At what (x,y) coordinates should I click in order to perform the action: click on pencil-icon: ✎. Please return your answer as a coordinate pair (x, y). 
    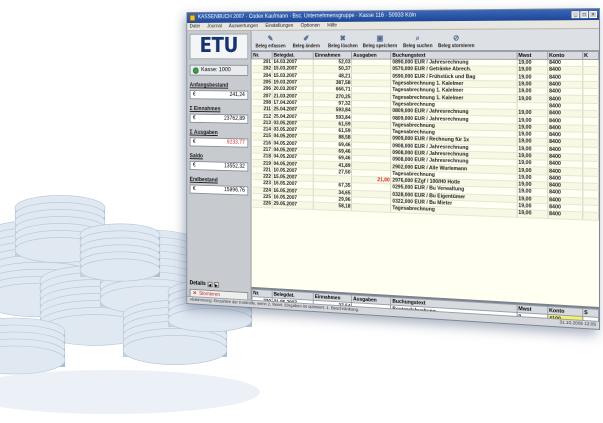
    Looking at the image, I should click on (270, 38).